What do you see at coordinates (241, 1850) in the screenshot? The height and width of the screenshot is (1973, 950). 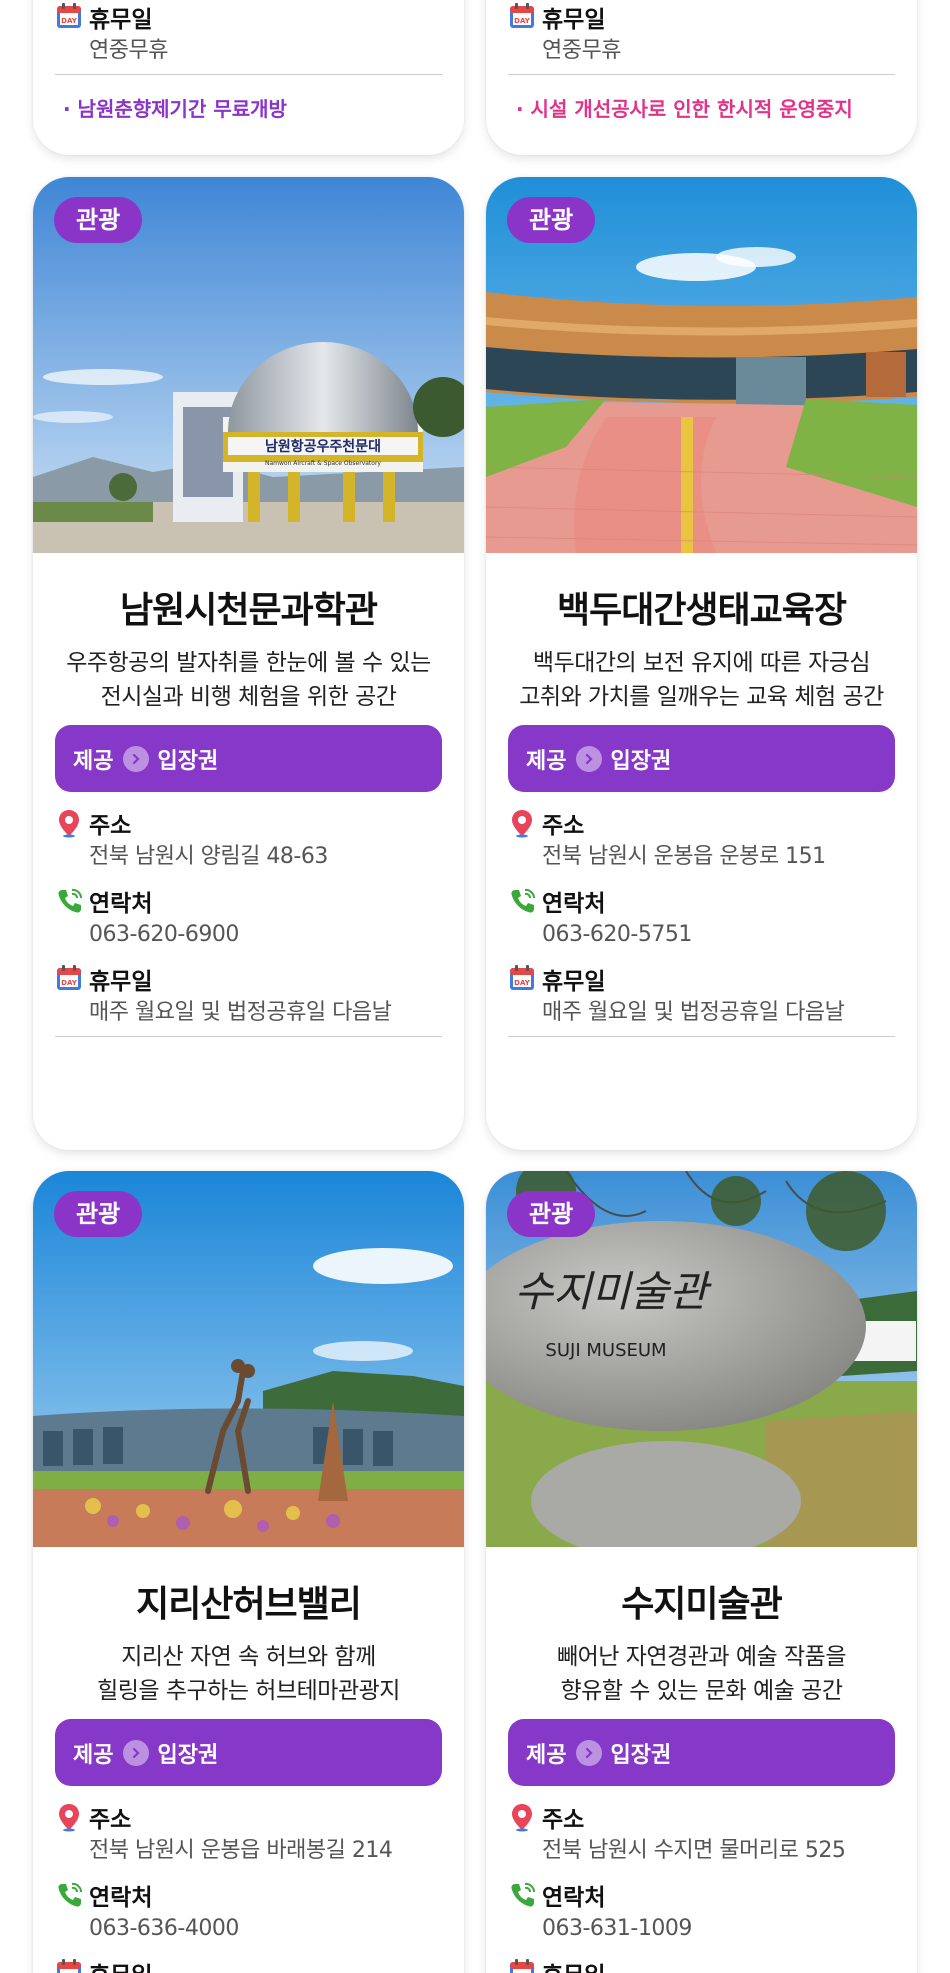 I see `address-value: 전북 남원시 운봉읍 바래봉길 214` at bounding box center [241, 1850].